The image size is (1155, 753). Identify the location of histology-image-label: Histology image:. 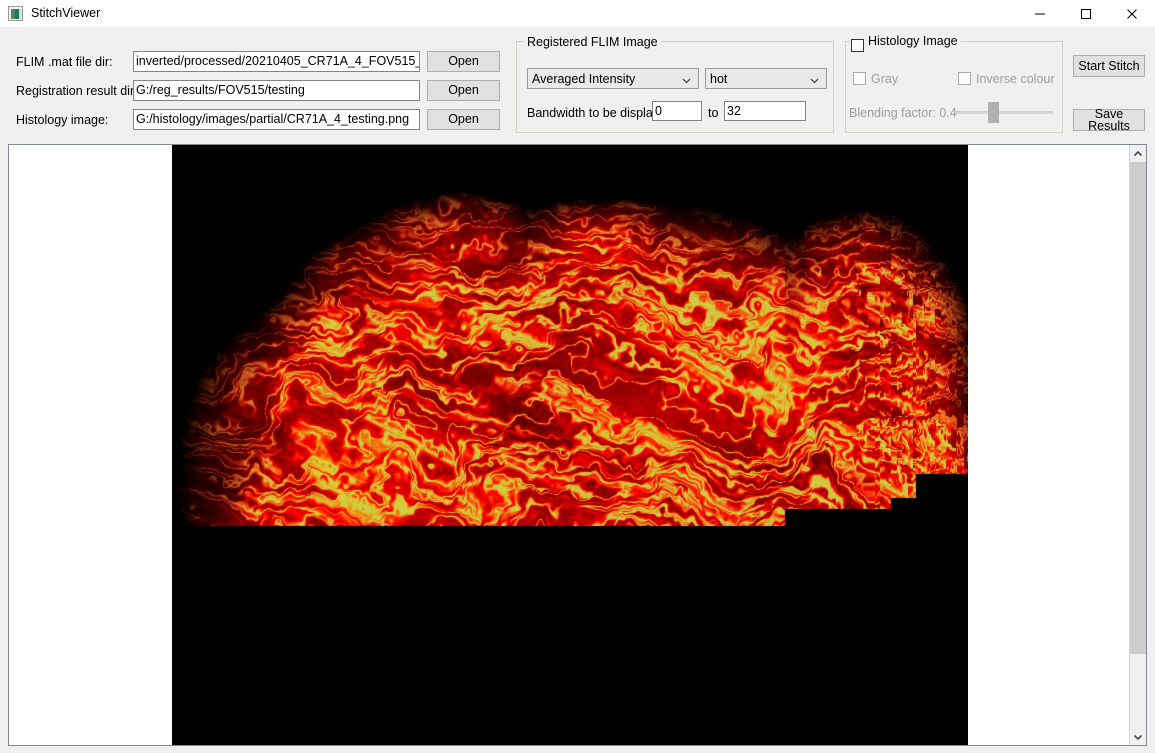
(62, 120).